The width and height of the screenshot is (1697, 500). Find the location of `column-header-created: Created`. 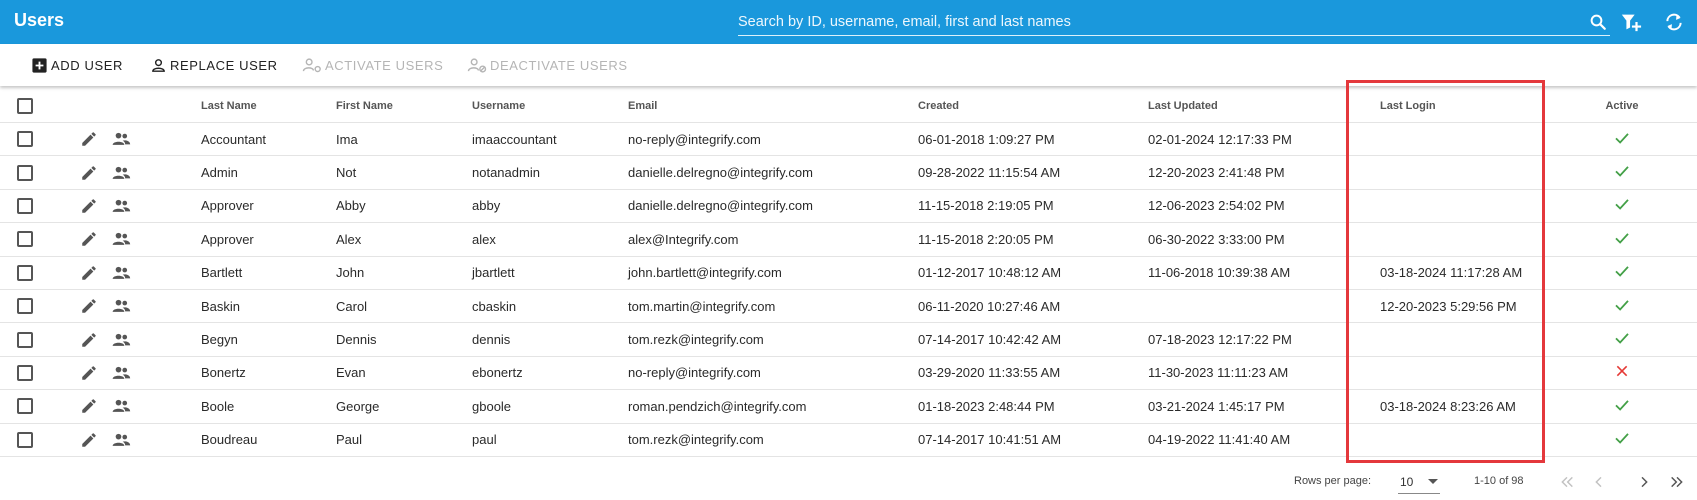

column-header-created: Created is located at coordinates (938, 106).